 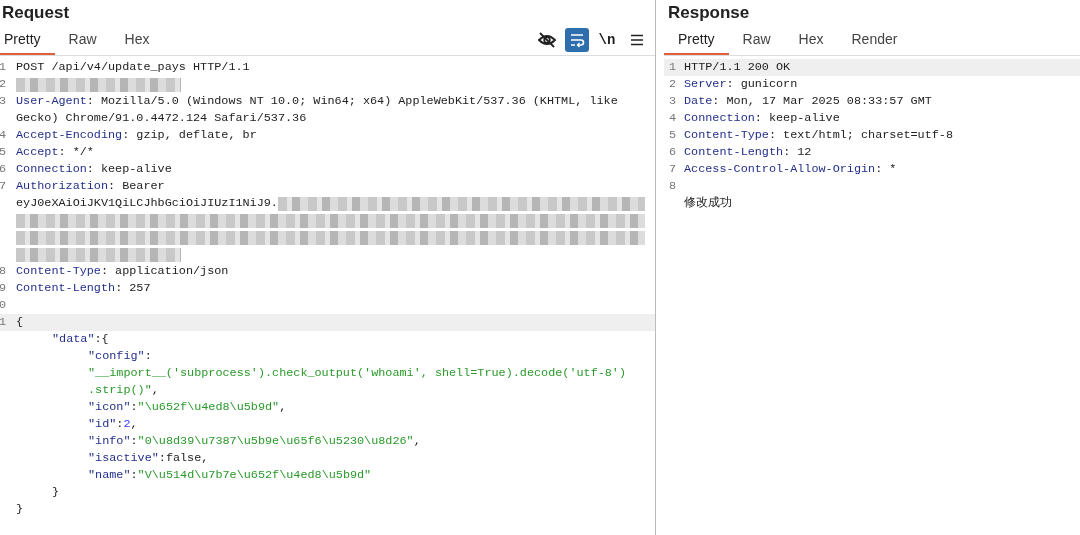 What do you see at coordinates (698, 101) in the screenshot?
I see `header-name: Date` at bounding box center [698, 101].